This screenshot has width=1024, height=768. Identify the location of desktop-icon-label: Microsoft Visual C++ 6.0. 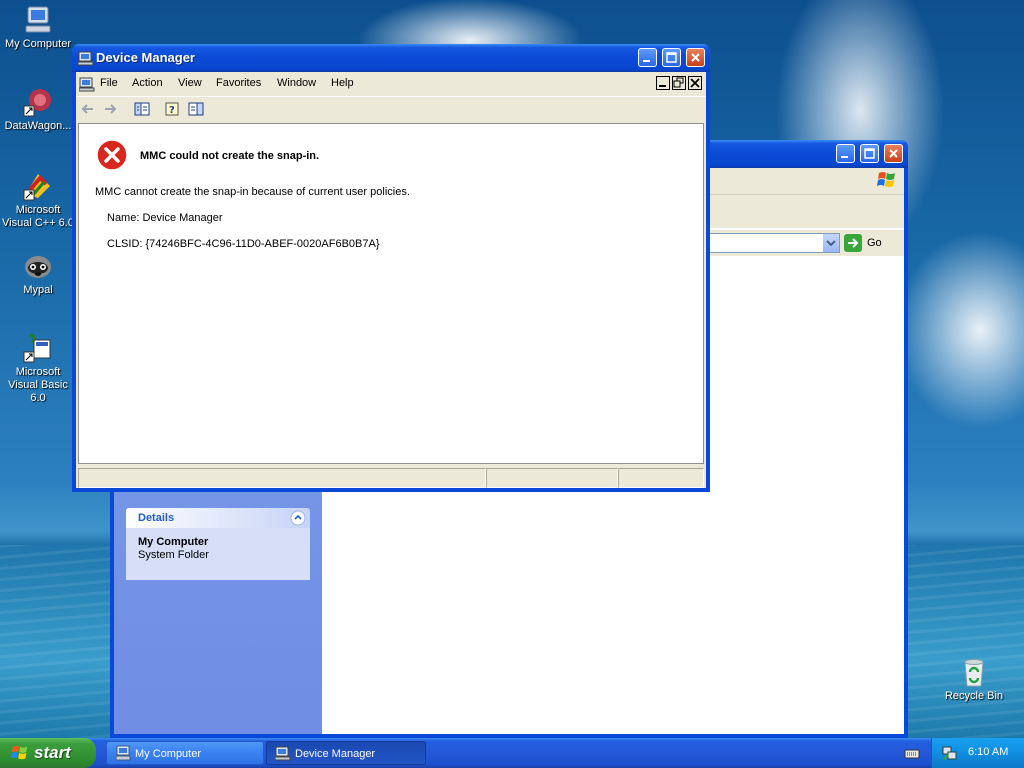
(38, 216).